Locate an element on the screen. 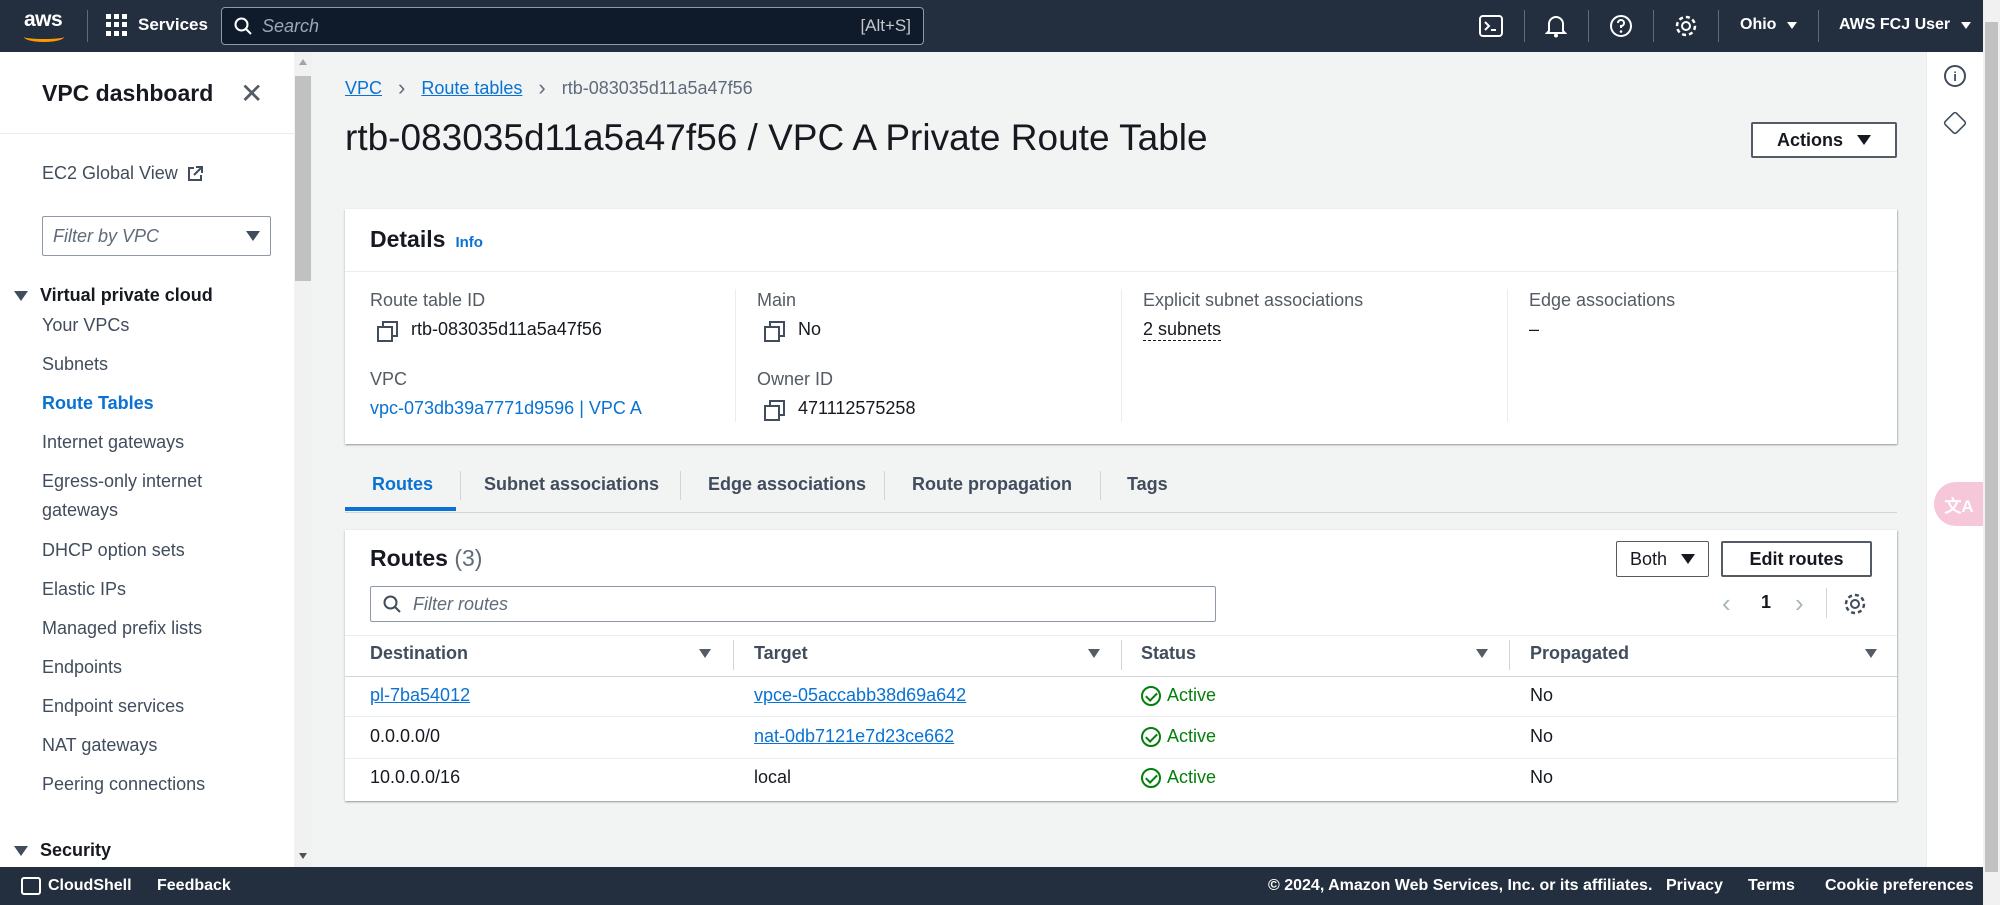 Image resolution: width=2000 pixels, height=905 pixels. sidebar-item-endpoints: Endpoints is located at coordinates (142, 667).